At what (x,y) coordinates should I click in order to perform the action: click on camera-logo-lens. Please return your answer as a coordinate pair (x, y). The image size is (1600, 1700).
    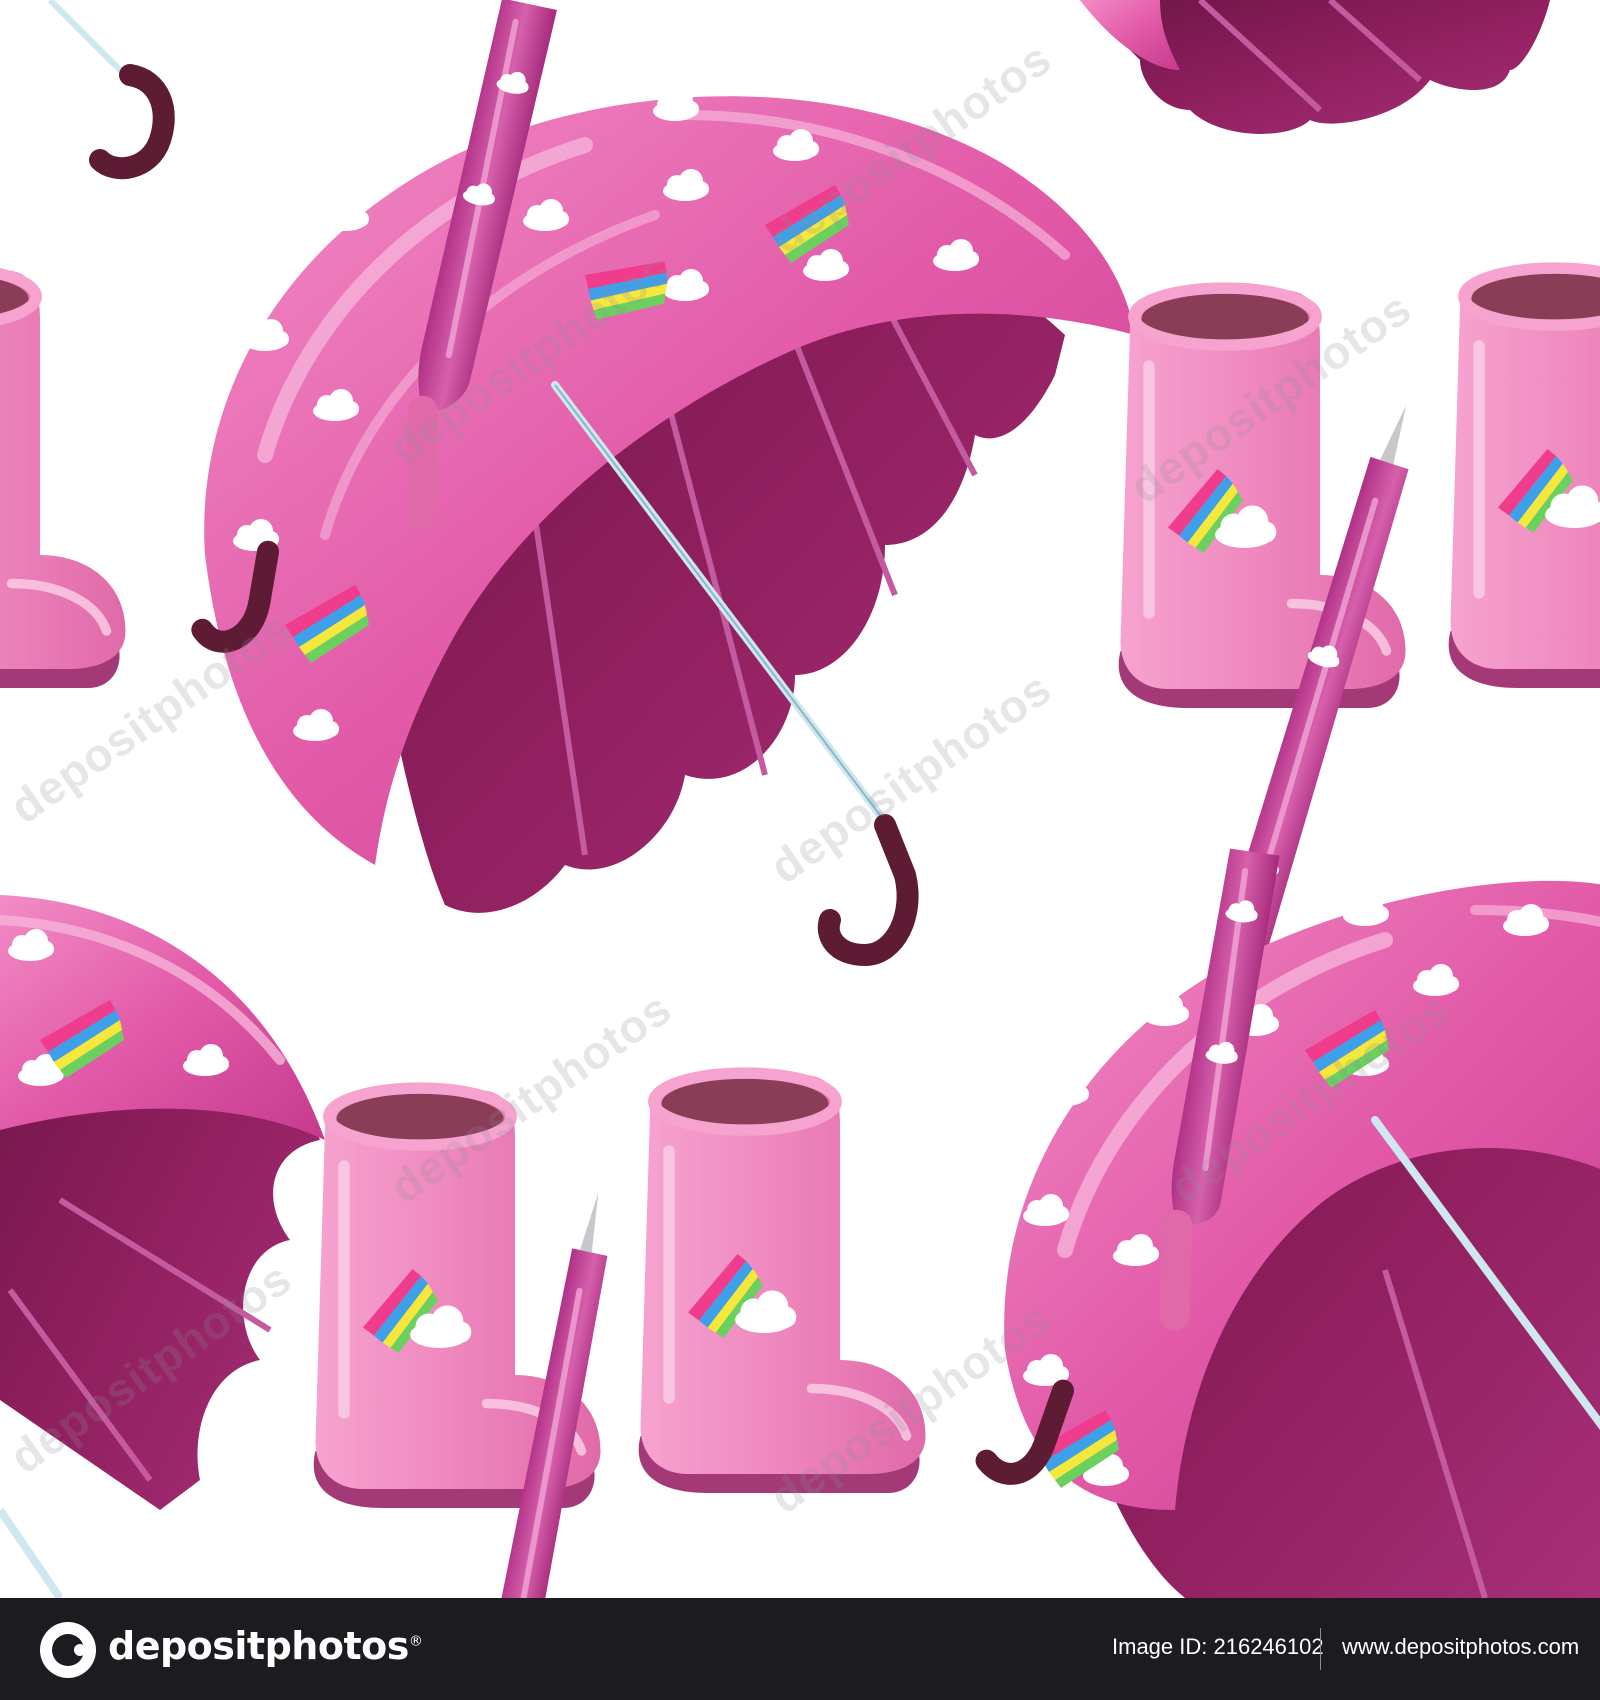
    Looking at the image, I should click on (69, 1650).